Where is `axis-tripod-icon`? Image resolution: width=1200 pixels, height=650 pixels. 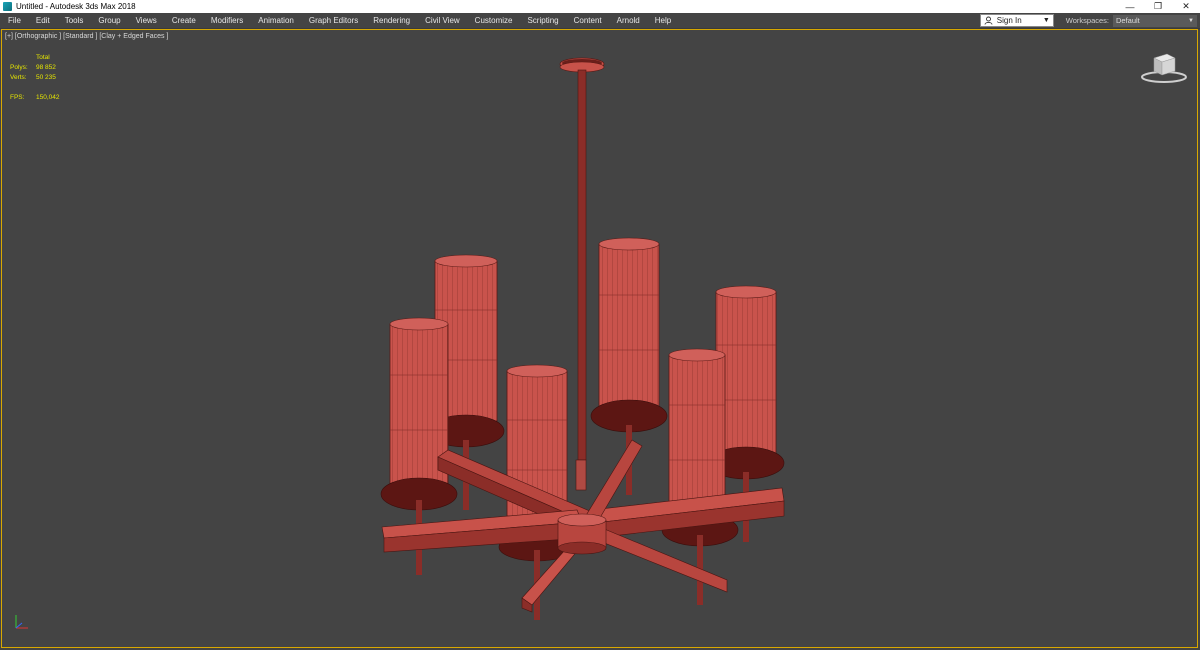
axis-tripod-icon is located at coordinates (22, 624).